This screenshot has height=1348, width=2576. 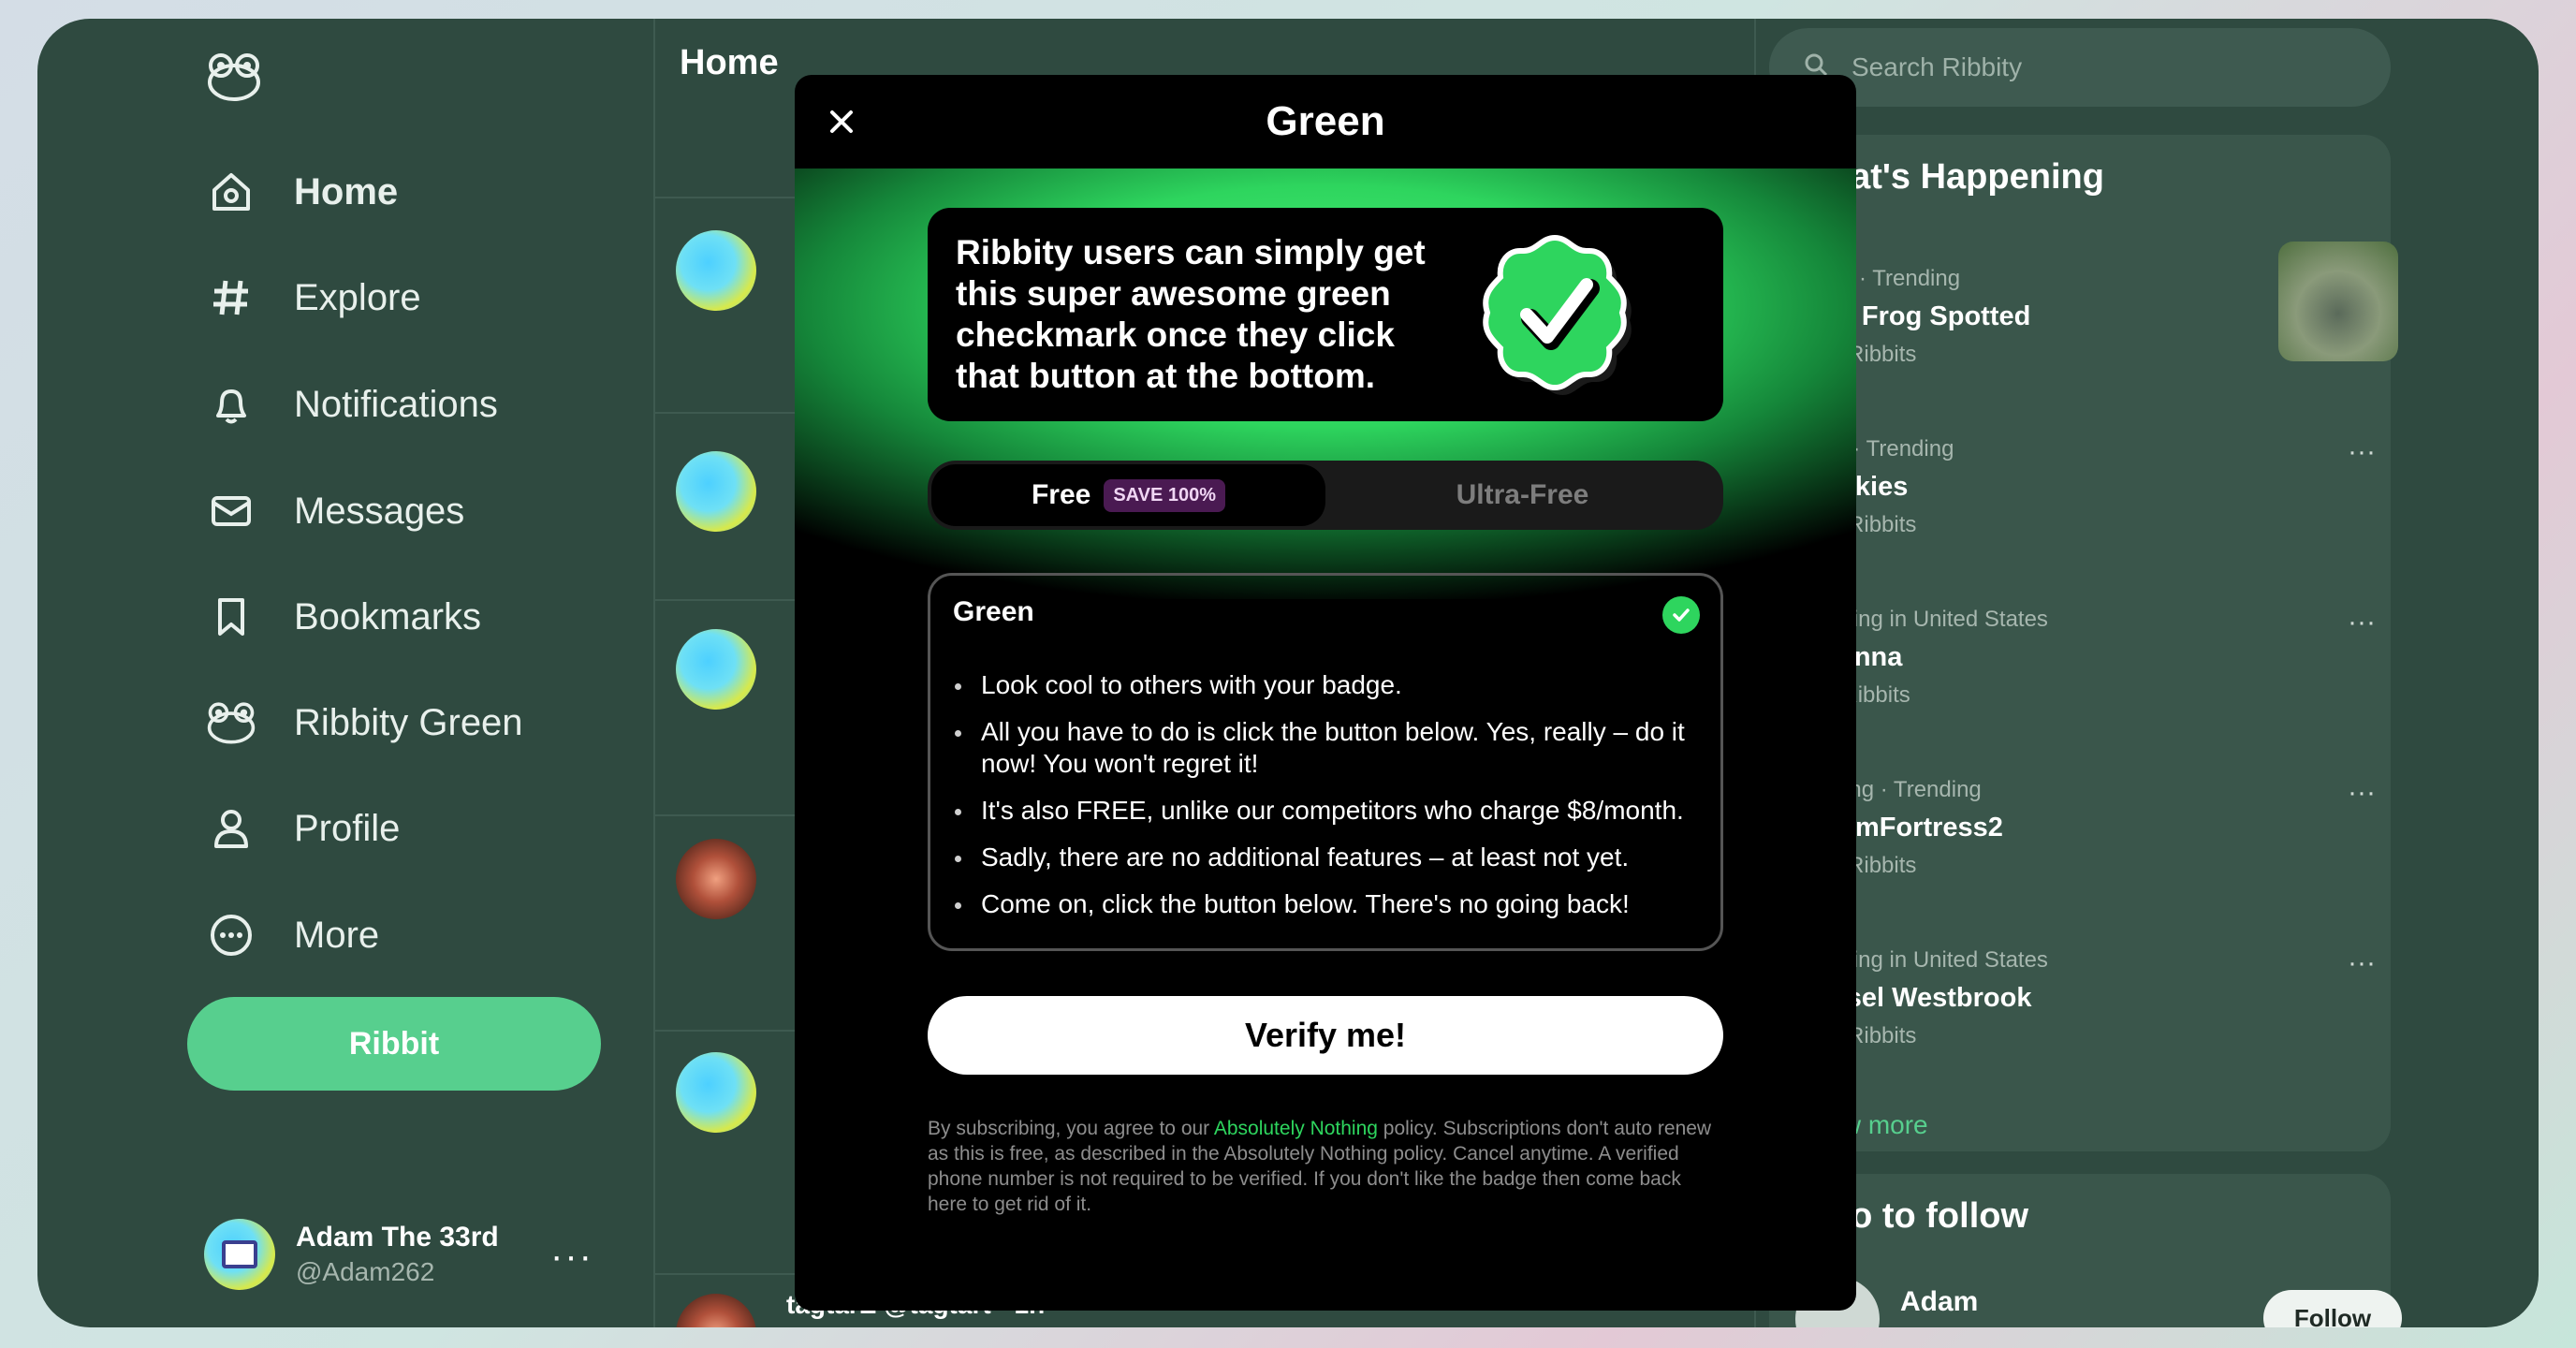 I want to click on sidebar-item-label: Notifications, so click(x=396, y=404).